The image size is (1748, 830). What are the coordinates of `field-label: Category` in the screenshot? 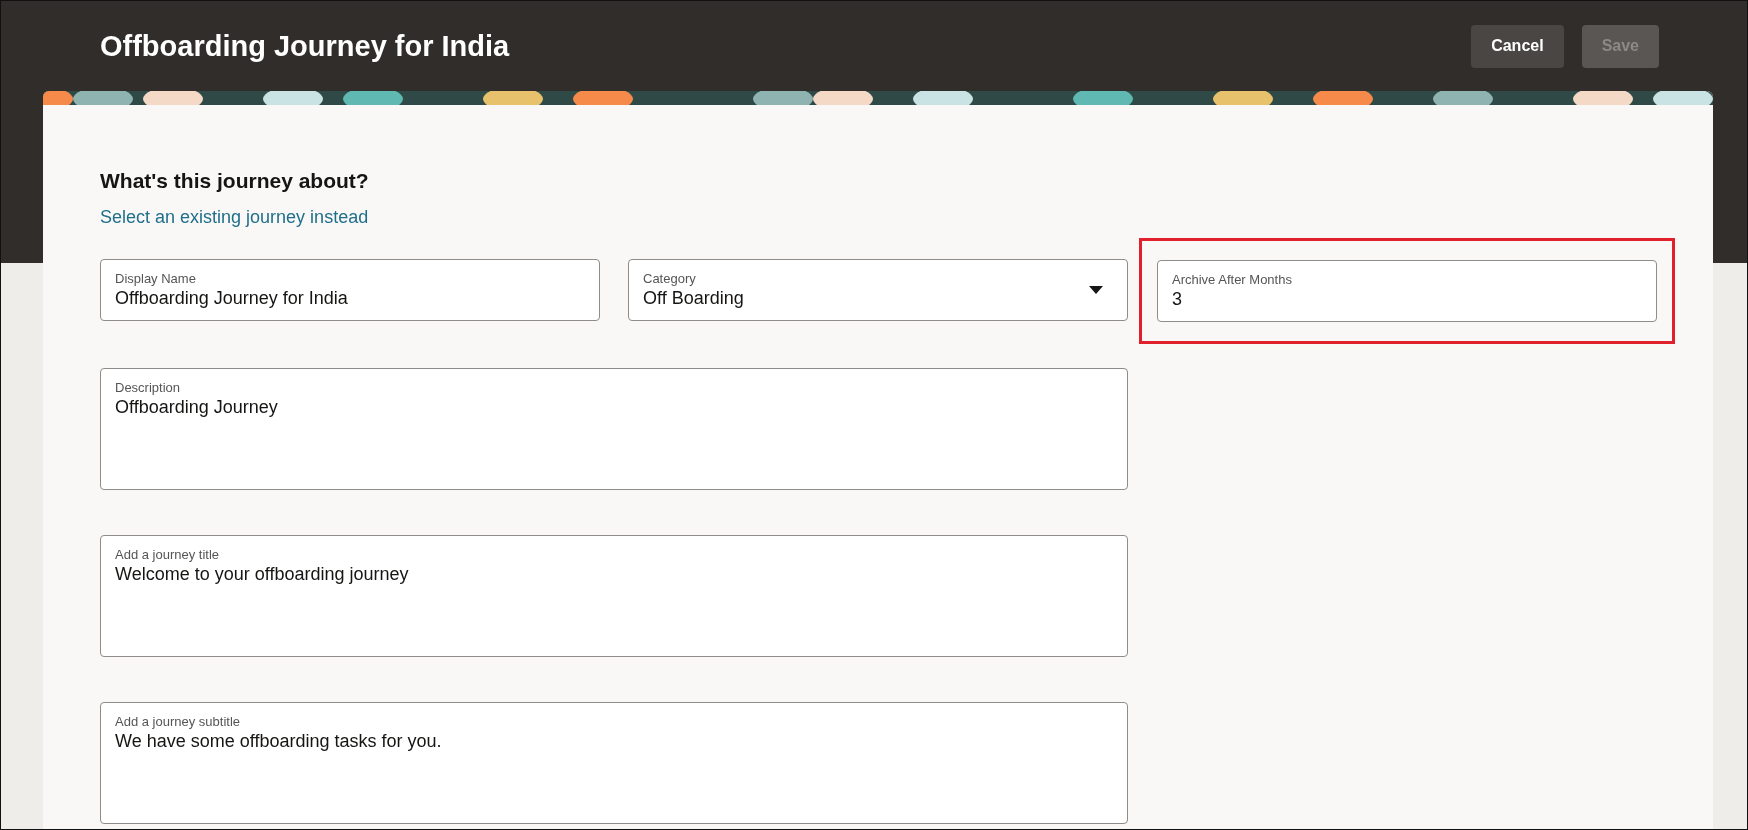 It's located at (670, 278).